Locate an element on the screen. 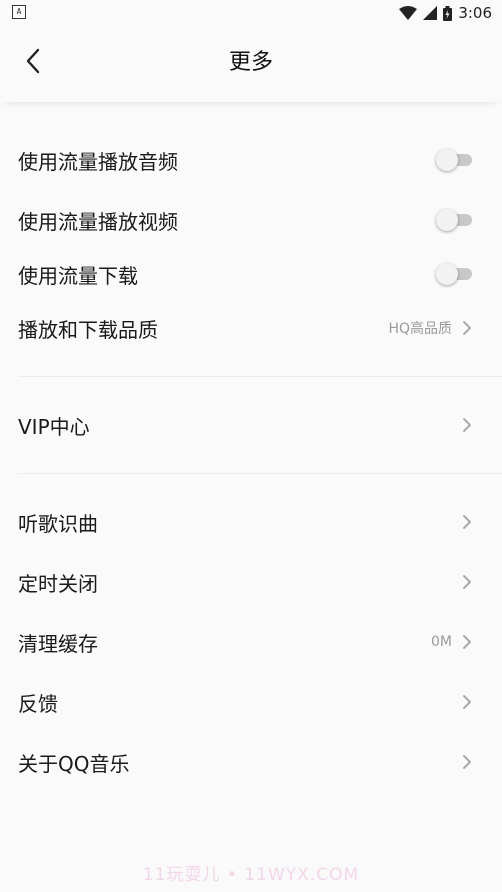  notification-a-icon: A is located at coordinates (19, 12).